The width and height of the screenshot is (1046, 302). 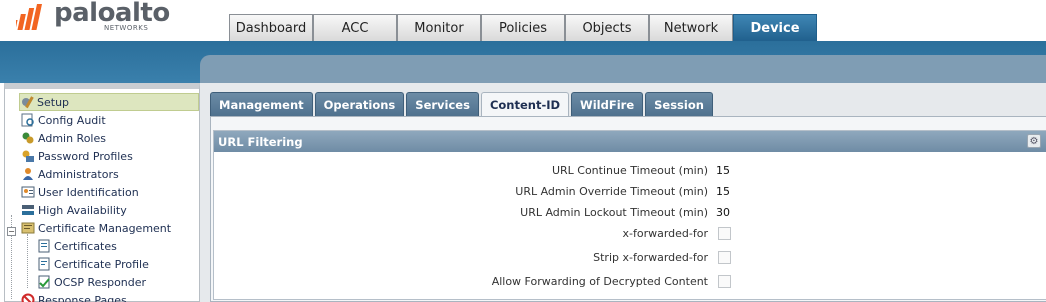 I want to click on user-identification-icon, so click(x=28, y=192).